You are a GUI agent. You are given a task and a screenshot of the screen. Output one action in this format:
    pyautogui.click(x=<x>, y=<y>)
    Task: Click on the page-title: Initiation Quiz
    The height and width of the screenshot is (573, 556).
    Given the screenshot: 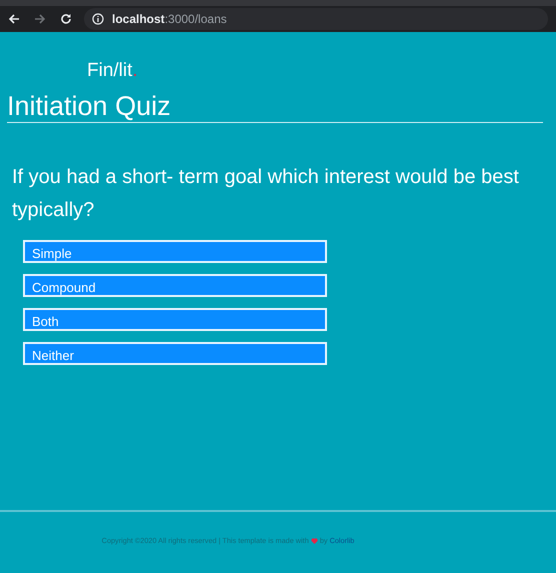 What is the action you would take?
    pyautogui.click(x=275, y=107)
    